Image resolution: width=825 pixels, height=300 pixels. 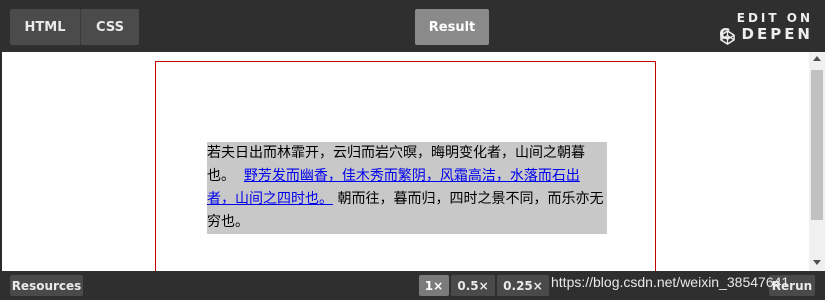 I want to click on scrollbar-thumb, so click(x=817, y=145).